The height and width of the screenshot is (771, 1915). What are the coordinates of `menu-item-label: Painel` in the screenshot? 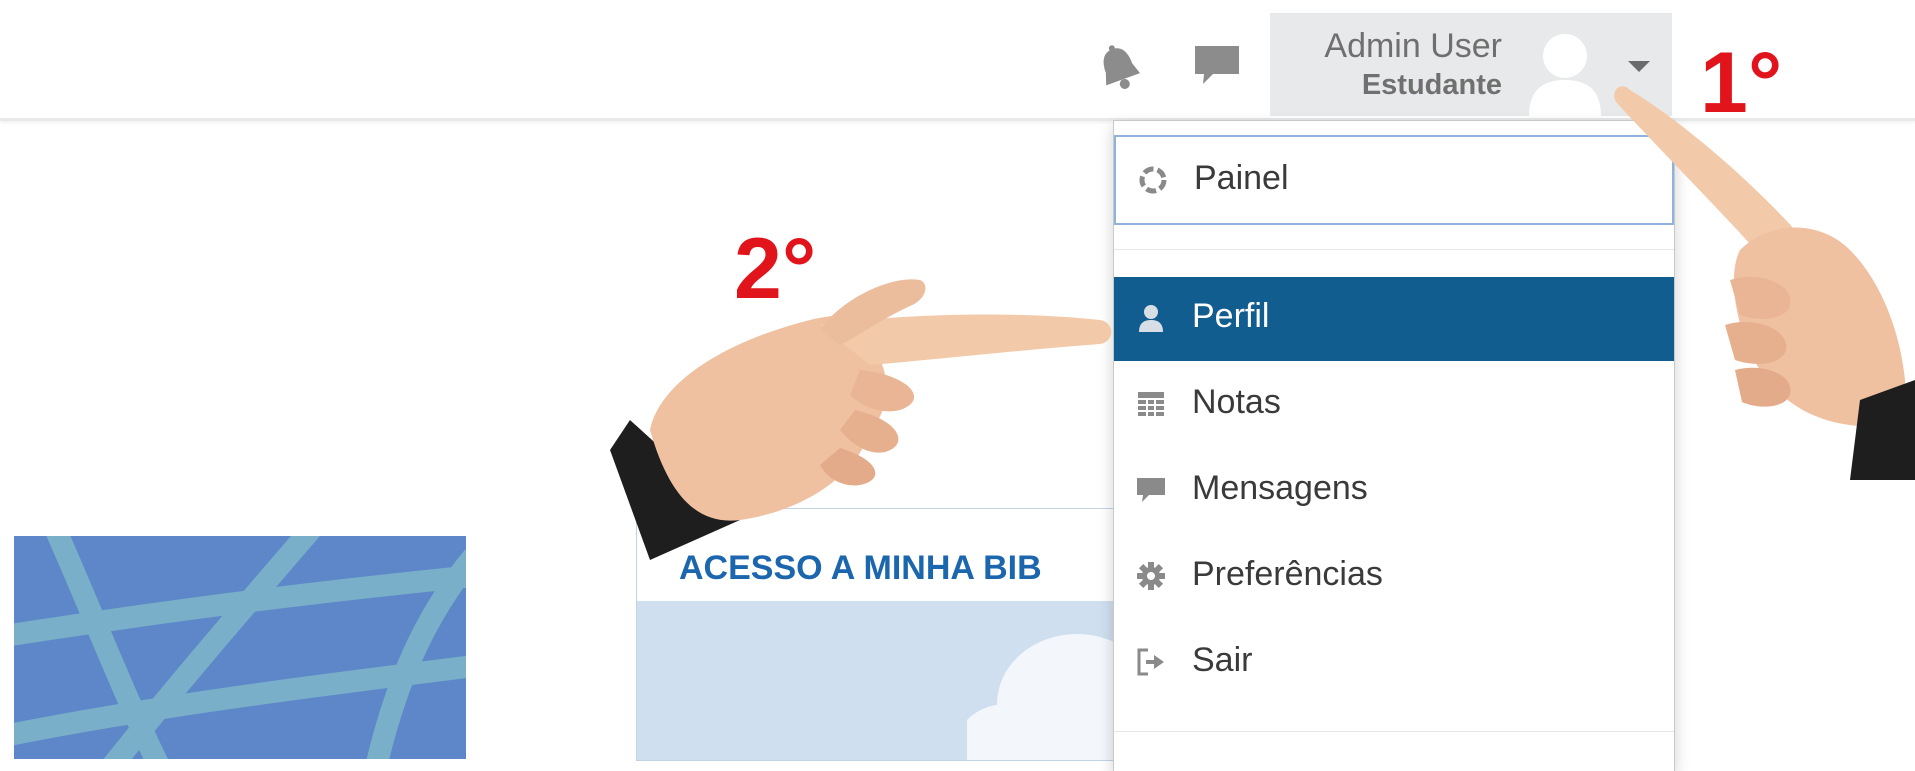 It's located at (1241, 178).